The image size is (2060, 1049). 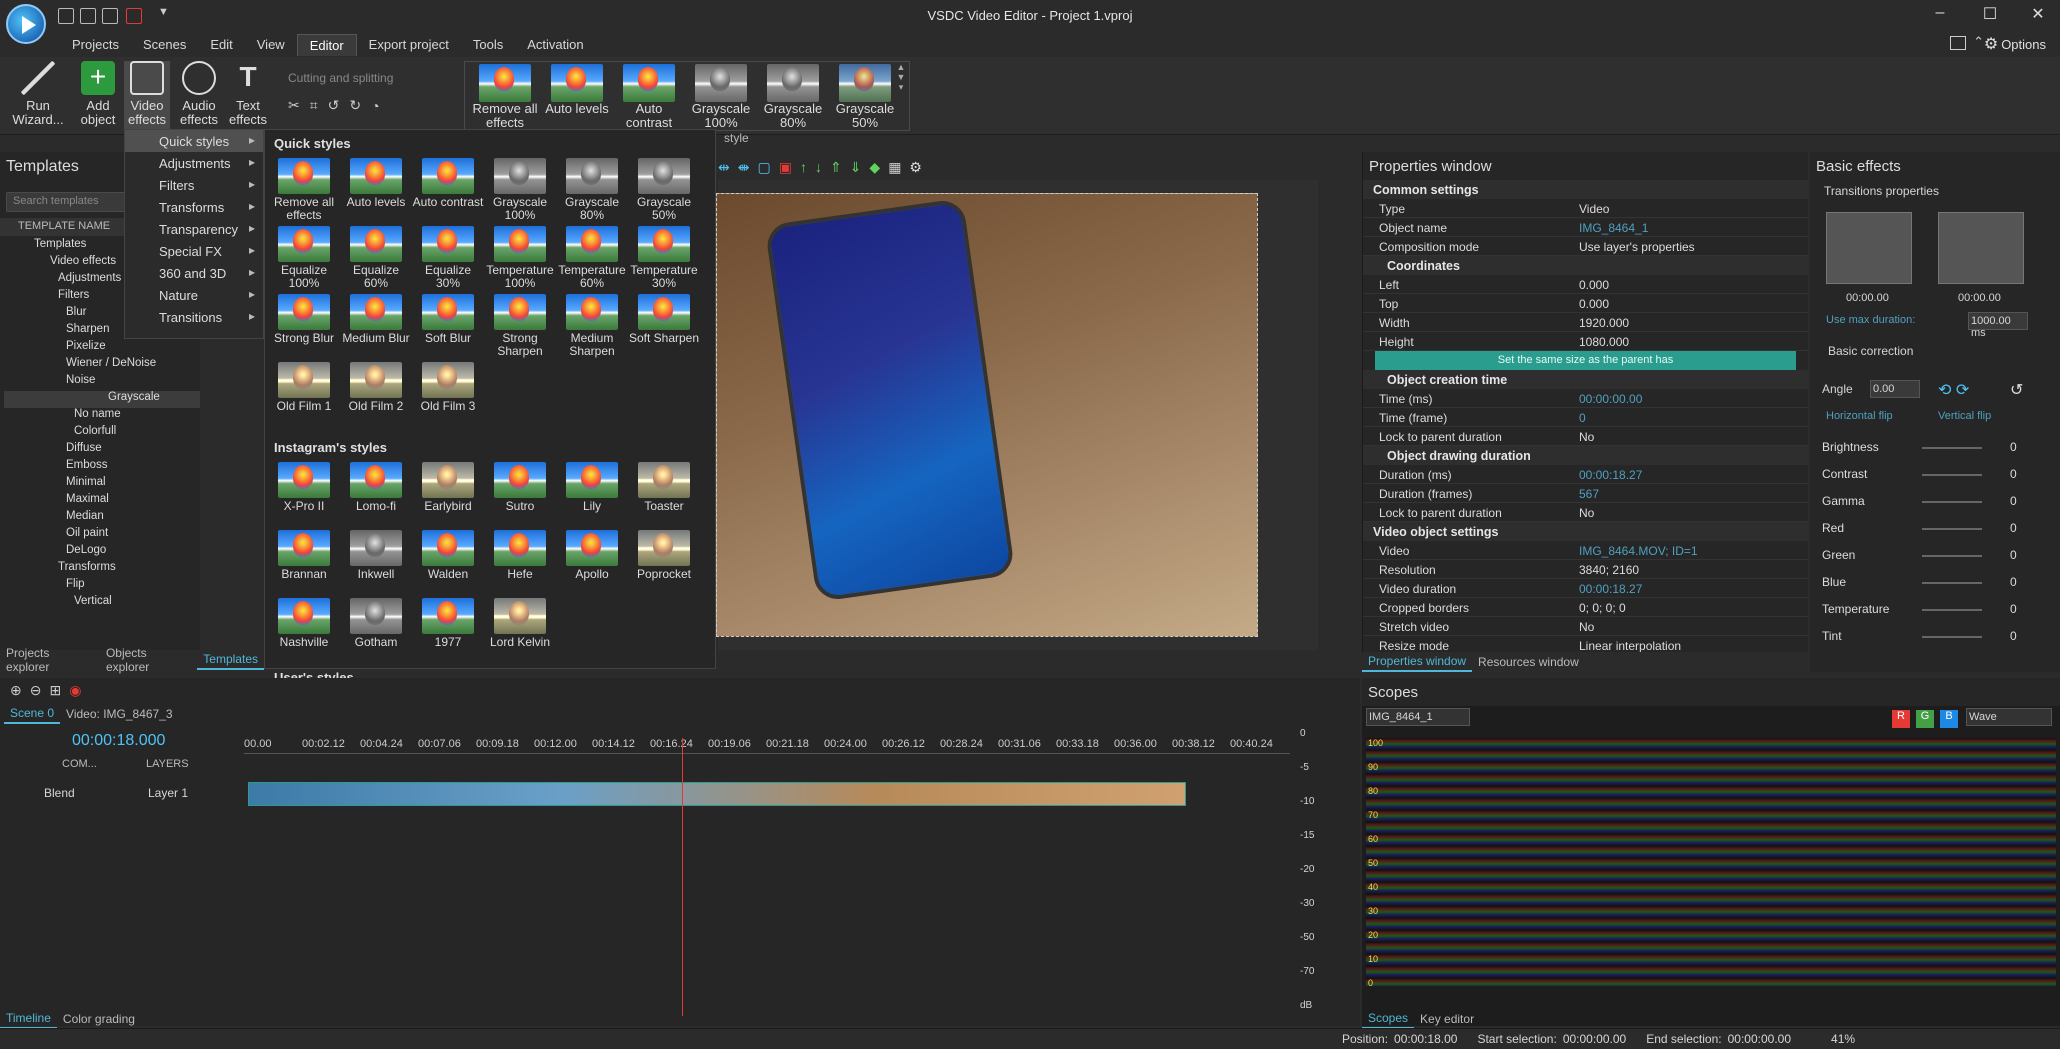 What do you see at coordinates (1958, 43) in the screenshot?
I see `layout-icon` at bounding box center [1958, 43].